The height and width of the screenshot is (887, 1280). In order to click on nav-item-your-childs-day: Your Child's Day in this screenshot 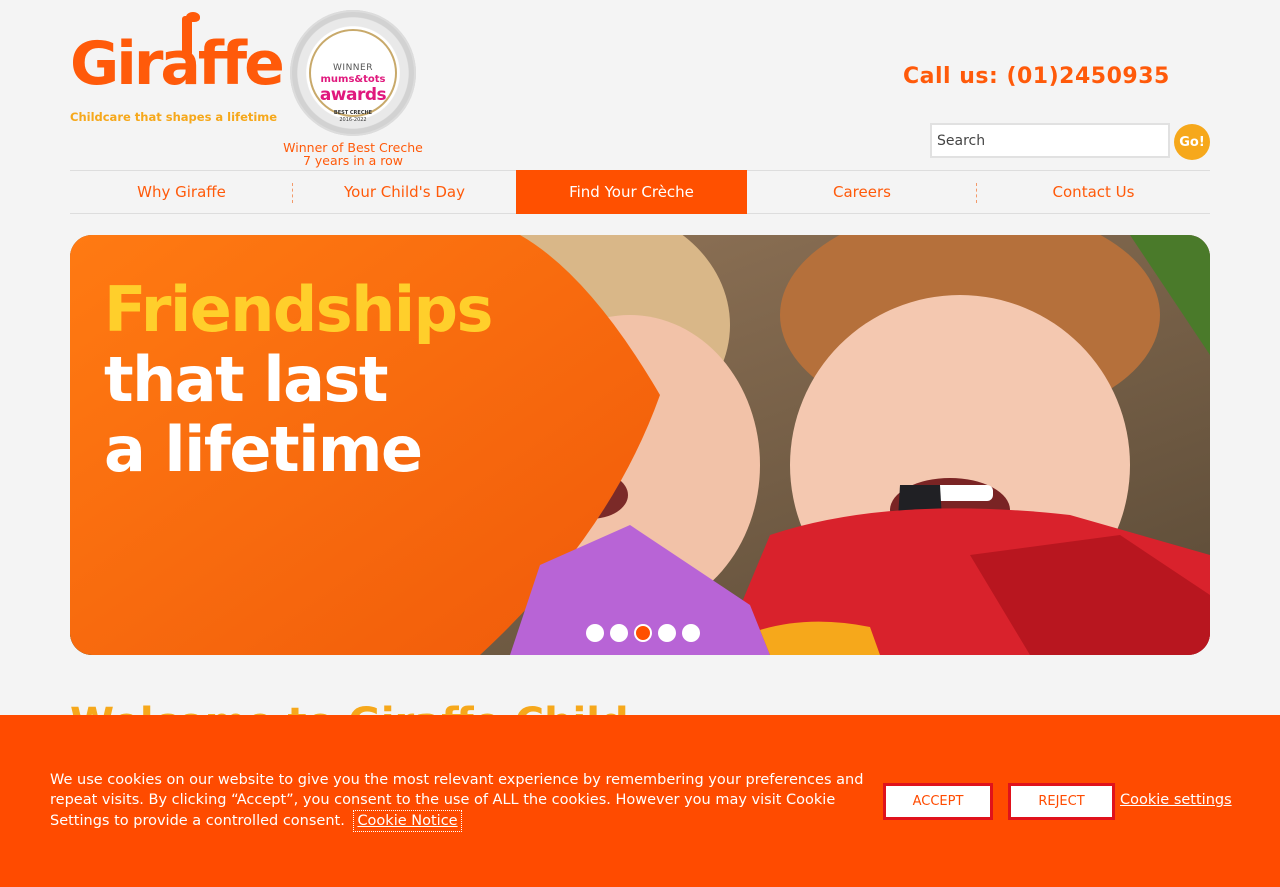, I will do `click(404, 192)`.